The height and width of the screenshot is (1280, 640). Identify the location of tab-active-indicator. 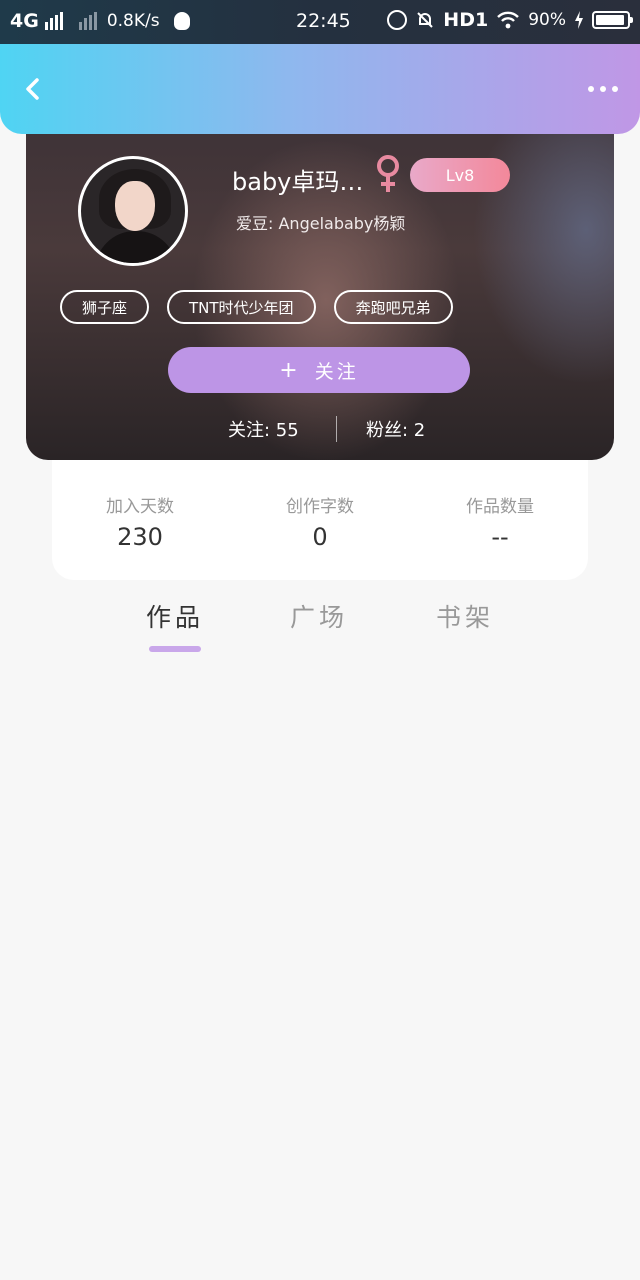
(175, 649).